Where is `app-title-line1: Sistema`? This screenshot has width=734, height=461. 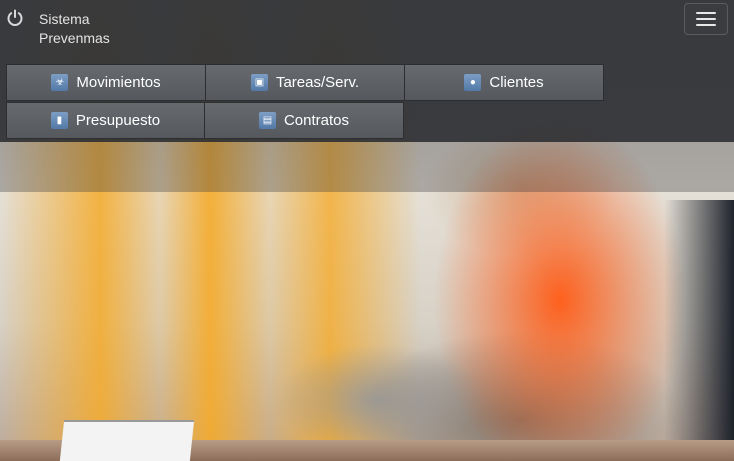 app-title-line1: Sistema is located at coordinates (64, 19).